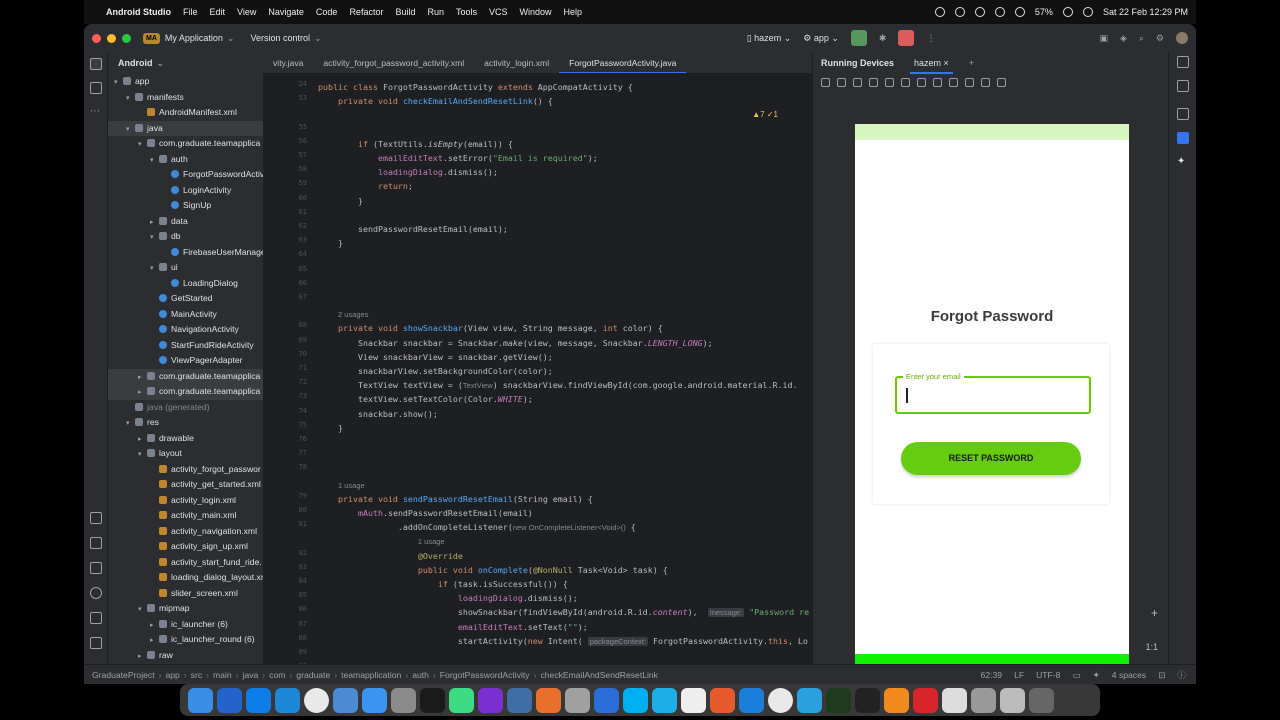  What do you see at coordinates (999, 12) in the screenshot?
I see `play-icon` at bounding box center [999, 12].